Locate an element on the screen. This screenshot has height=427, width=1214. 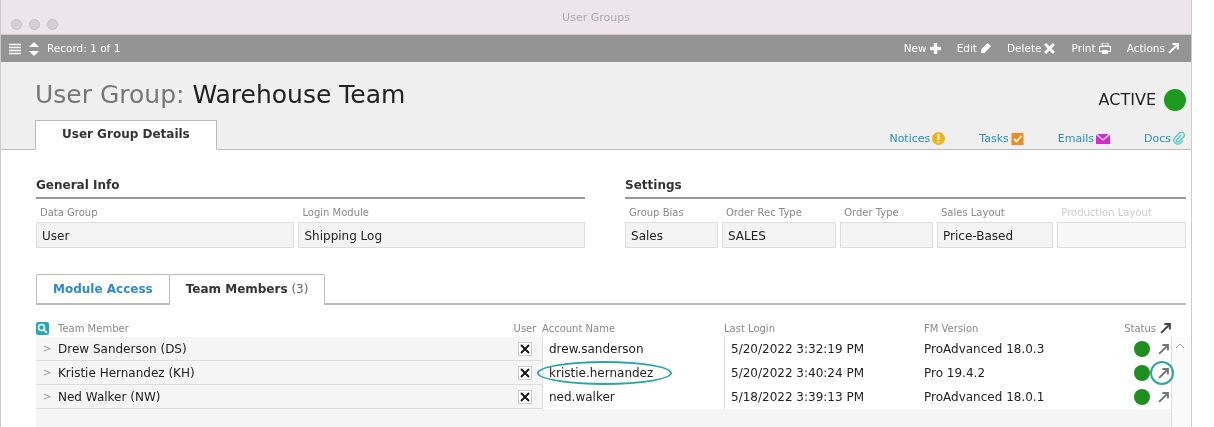
checkbox-icon is located at coordinates (1017, 138).